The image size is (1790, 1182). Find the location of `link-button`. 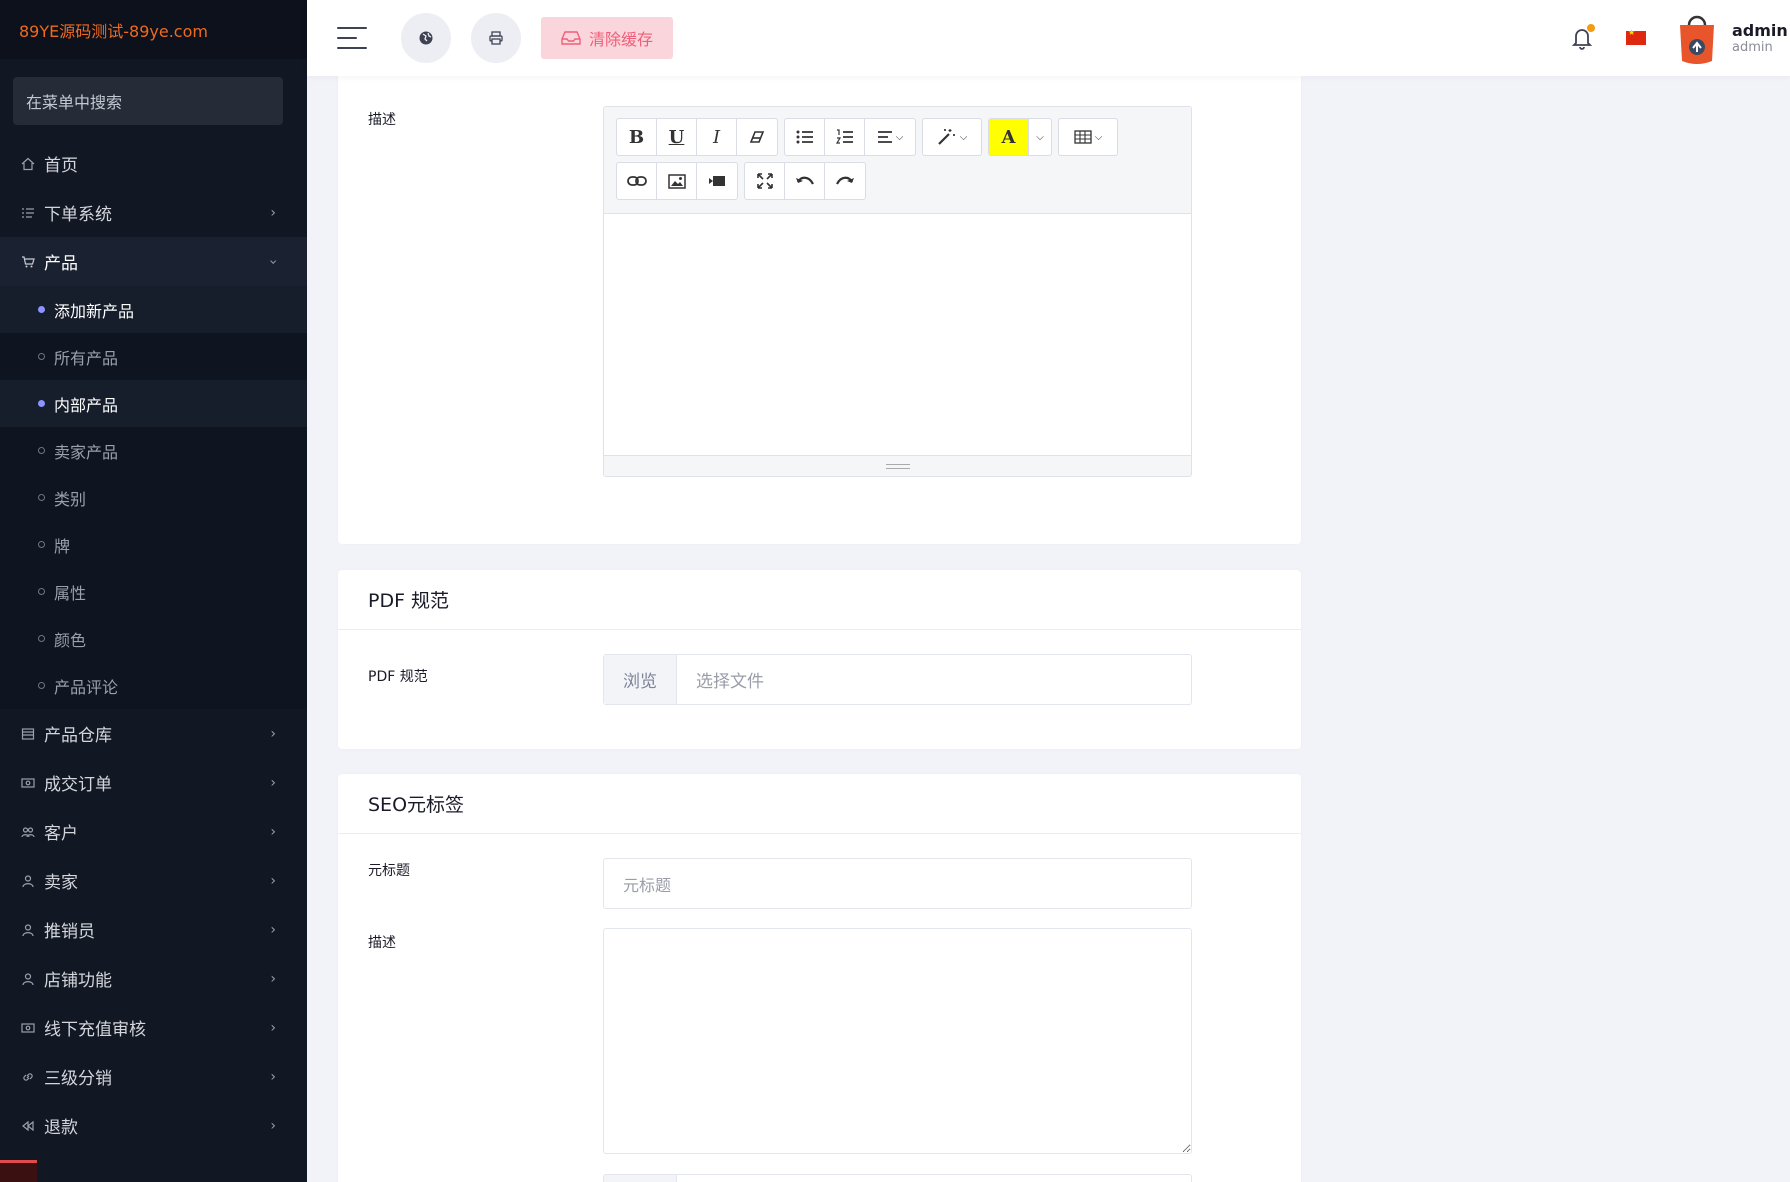

link-button is located at coordinates (637, 181).